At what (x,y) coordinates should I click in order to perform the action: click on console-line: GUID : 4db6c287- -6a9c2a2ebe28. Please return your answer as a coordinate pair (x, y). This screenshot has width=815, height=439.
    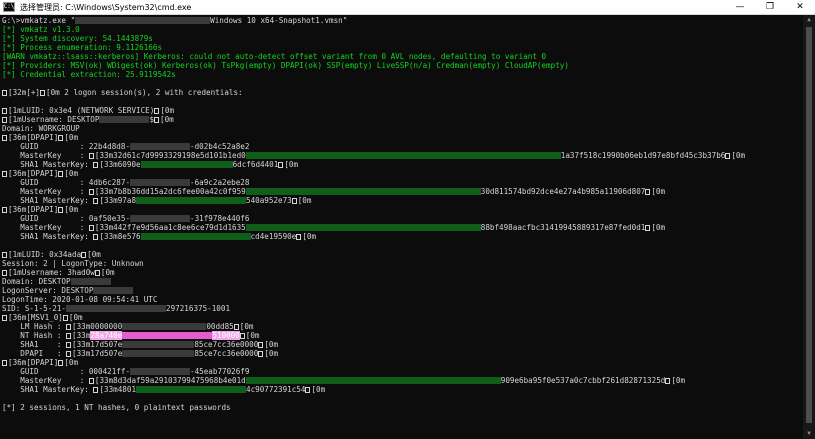
    Looking at the image, I should click on (402, 182).